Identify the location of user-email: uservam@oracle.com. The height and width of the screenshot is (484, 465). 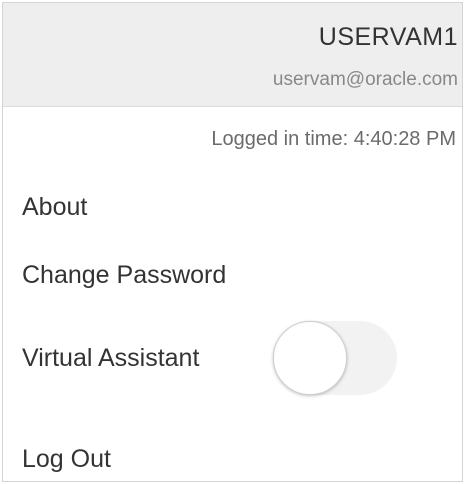
(365, 79).